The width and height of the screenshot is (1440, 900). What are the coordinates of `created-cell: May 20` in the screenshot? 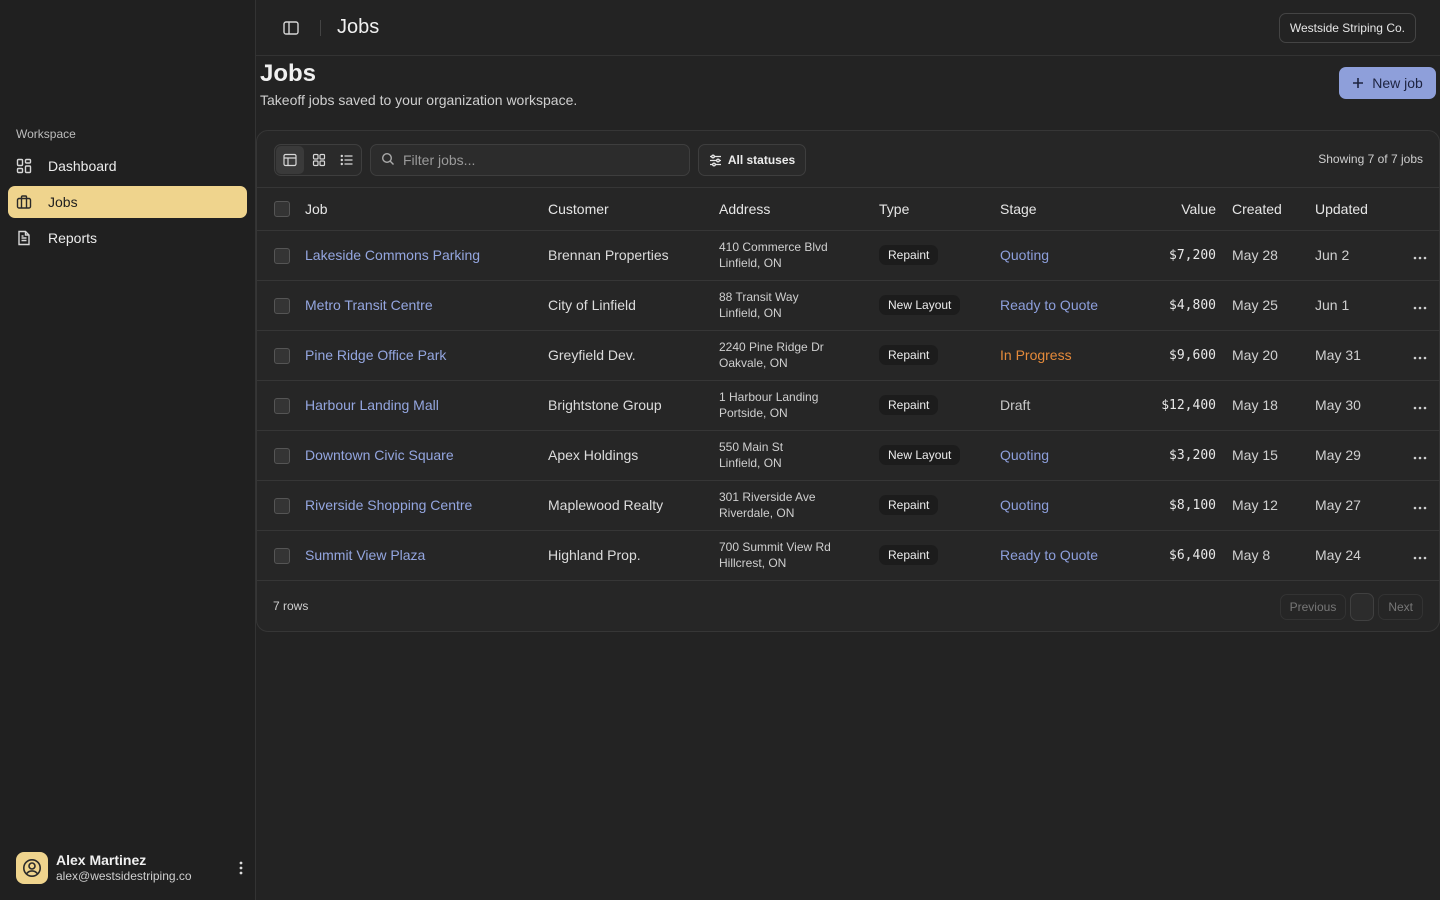 It's located at (1273, 355).